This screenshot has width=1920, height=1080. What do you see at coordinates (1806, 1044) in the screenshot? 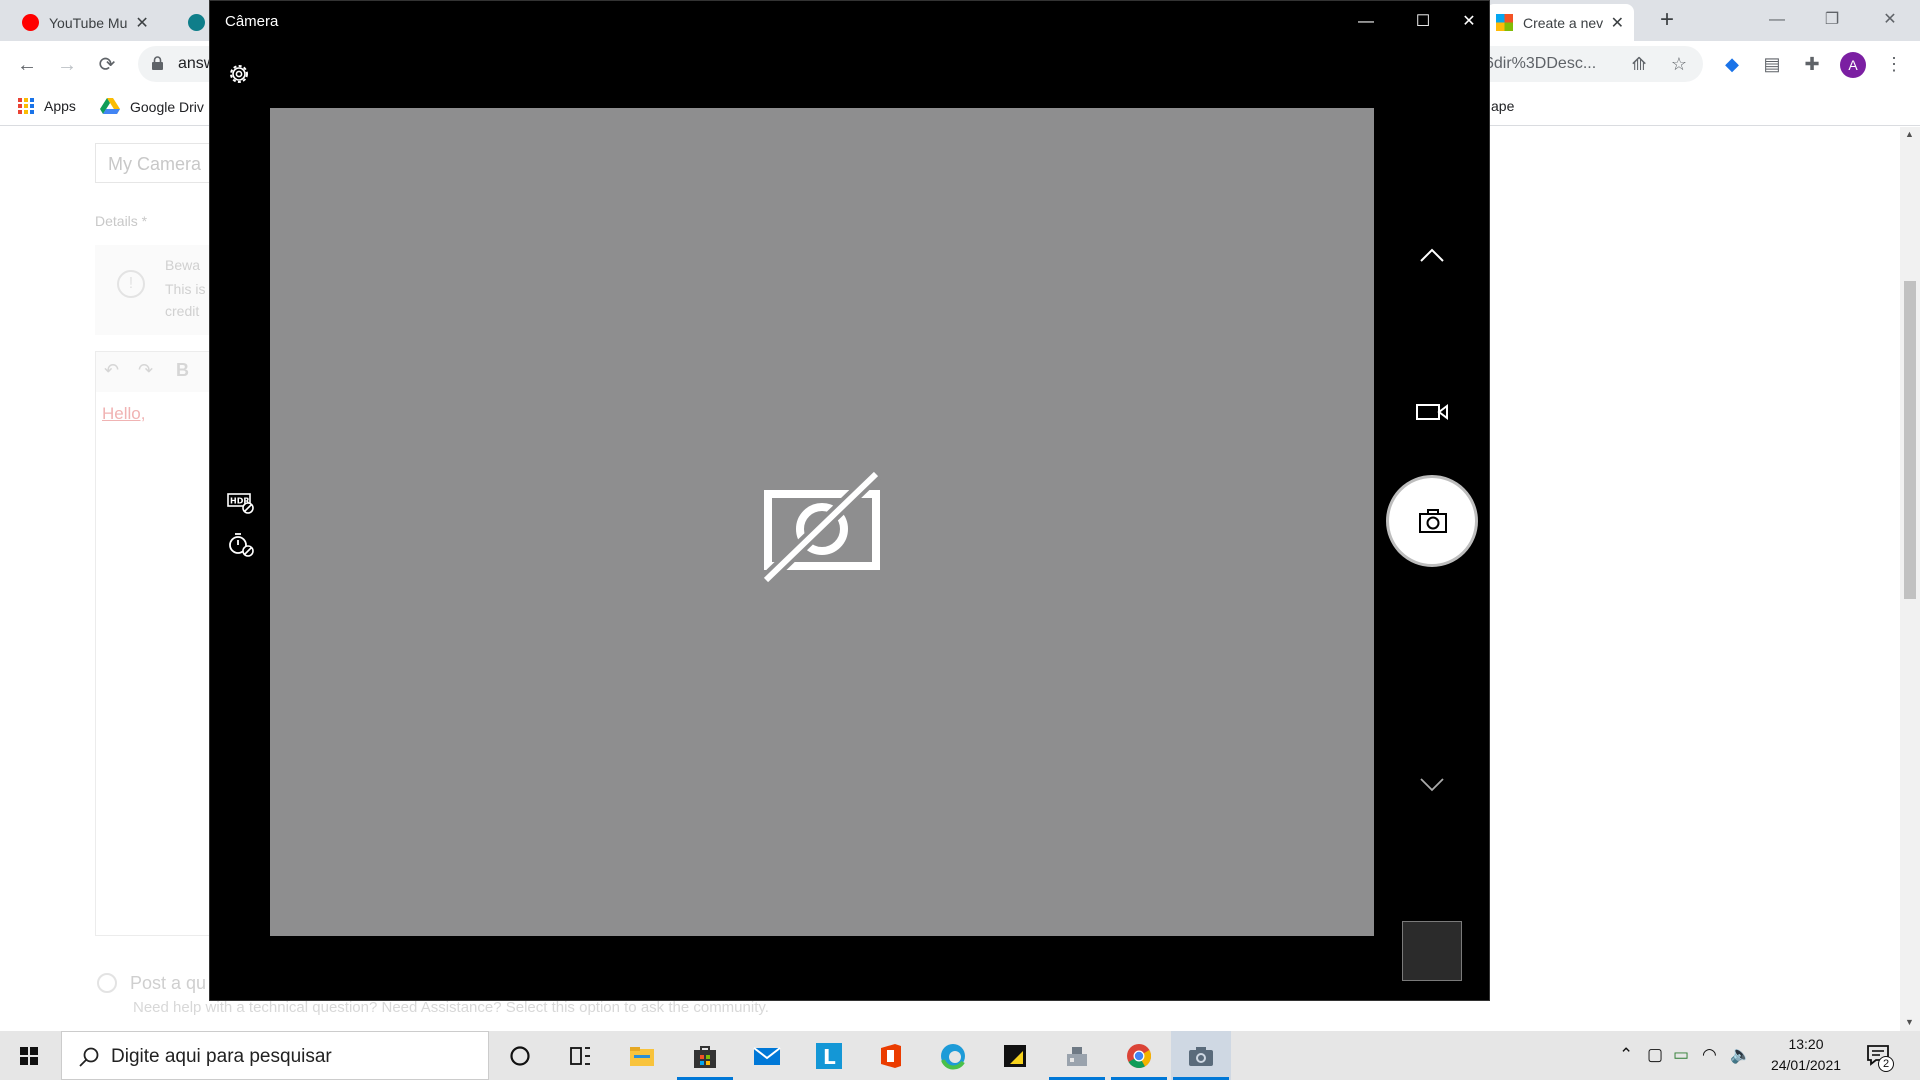
I see `clock-time: 13:20` at bounding box center [1806, 1044].